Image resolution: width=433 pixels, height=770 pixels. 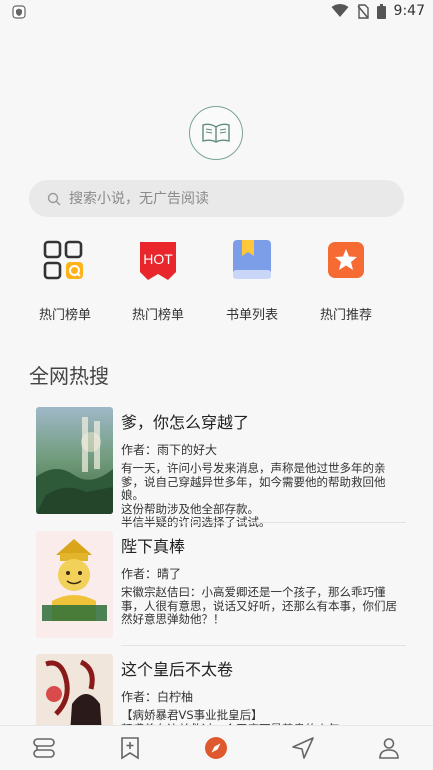 I want to click on quick-link-hot: HOT 热门榜单, so click(x=158, y=280).